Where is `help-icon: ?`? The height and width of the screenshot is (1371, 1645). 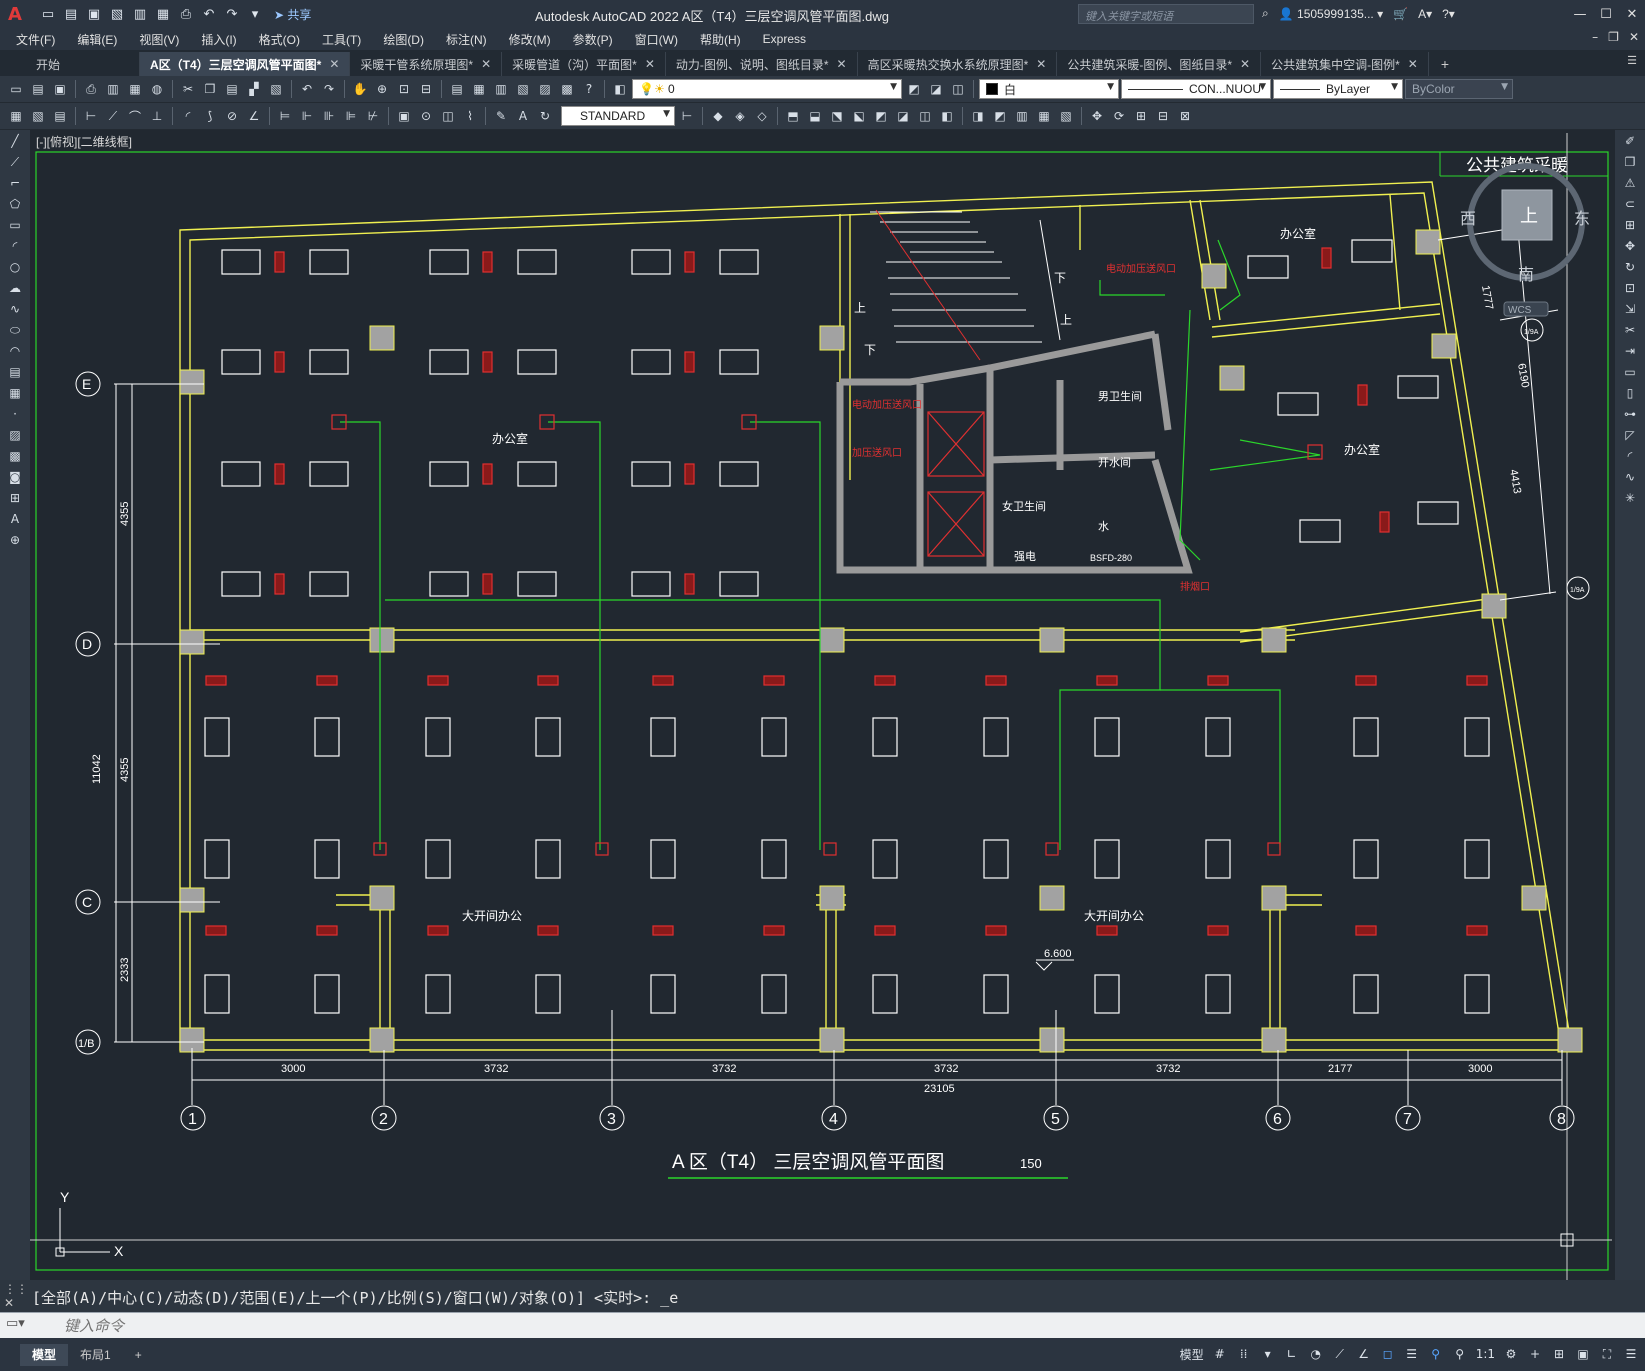 help-icon: ? is located at coordinates (589, 89).